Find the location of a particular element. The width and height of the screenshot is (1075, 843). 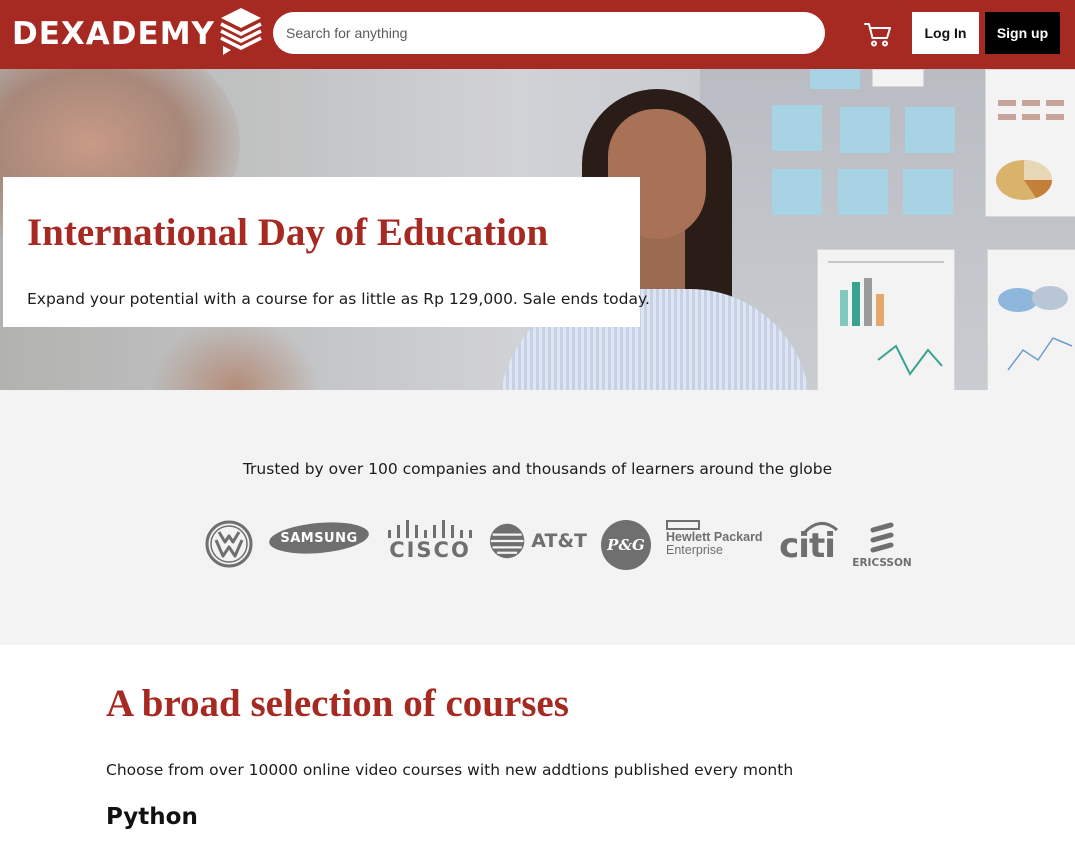

pg-text: P&G is located at coordinates (626, 545).